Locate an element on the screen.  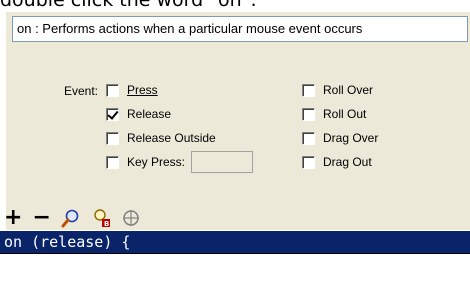
remove-button: − is located at coordinates (41, 218).